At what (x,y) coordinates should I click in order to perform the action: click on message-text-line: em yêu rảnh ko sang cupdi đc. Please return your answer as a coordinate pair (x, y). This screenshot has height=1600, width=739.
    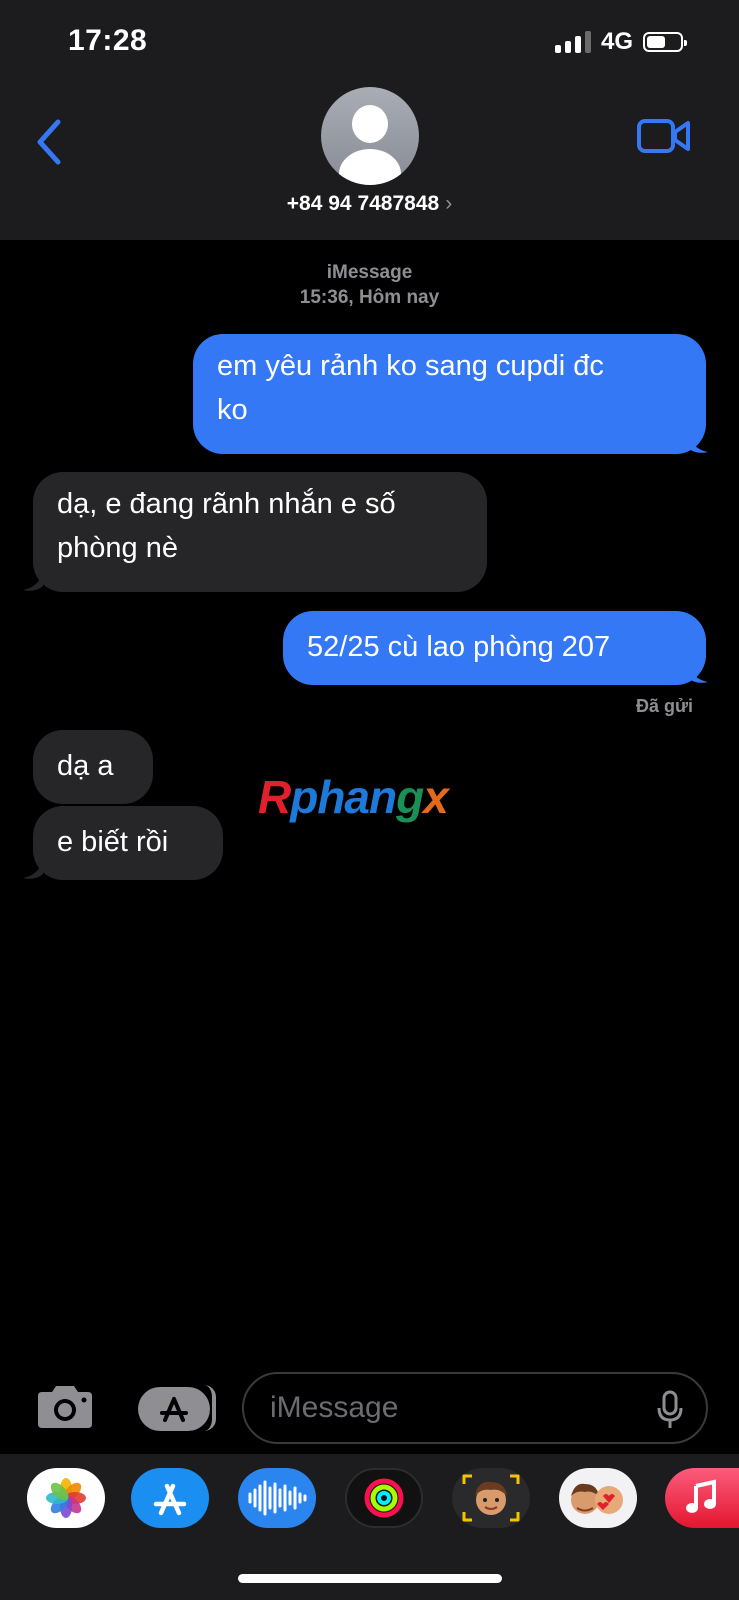
    Looking at the image, I should click on (410, 366).